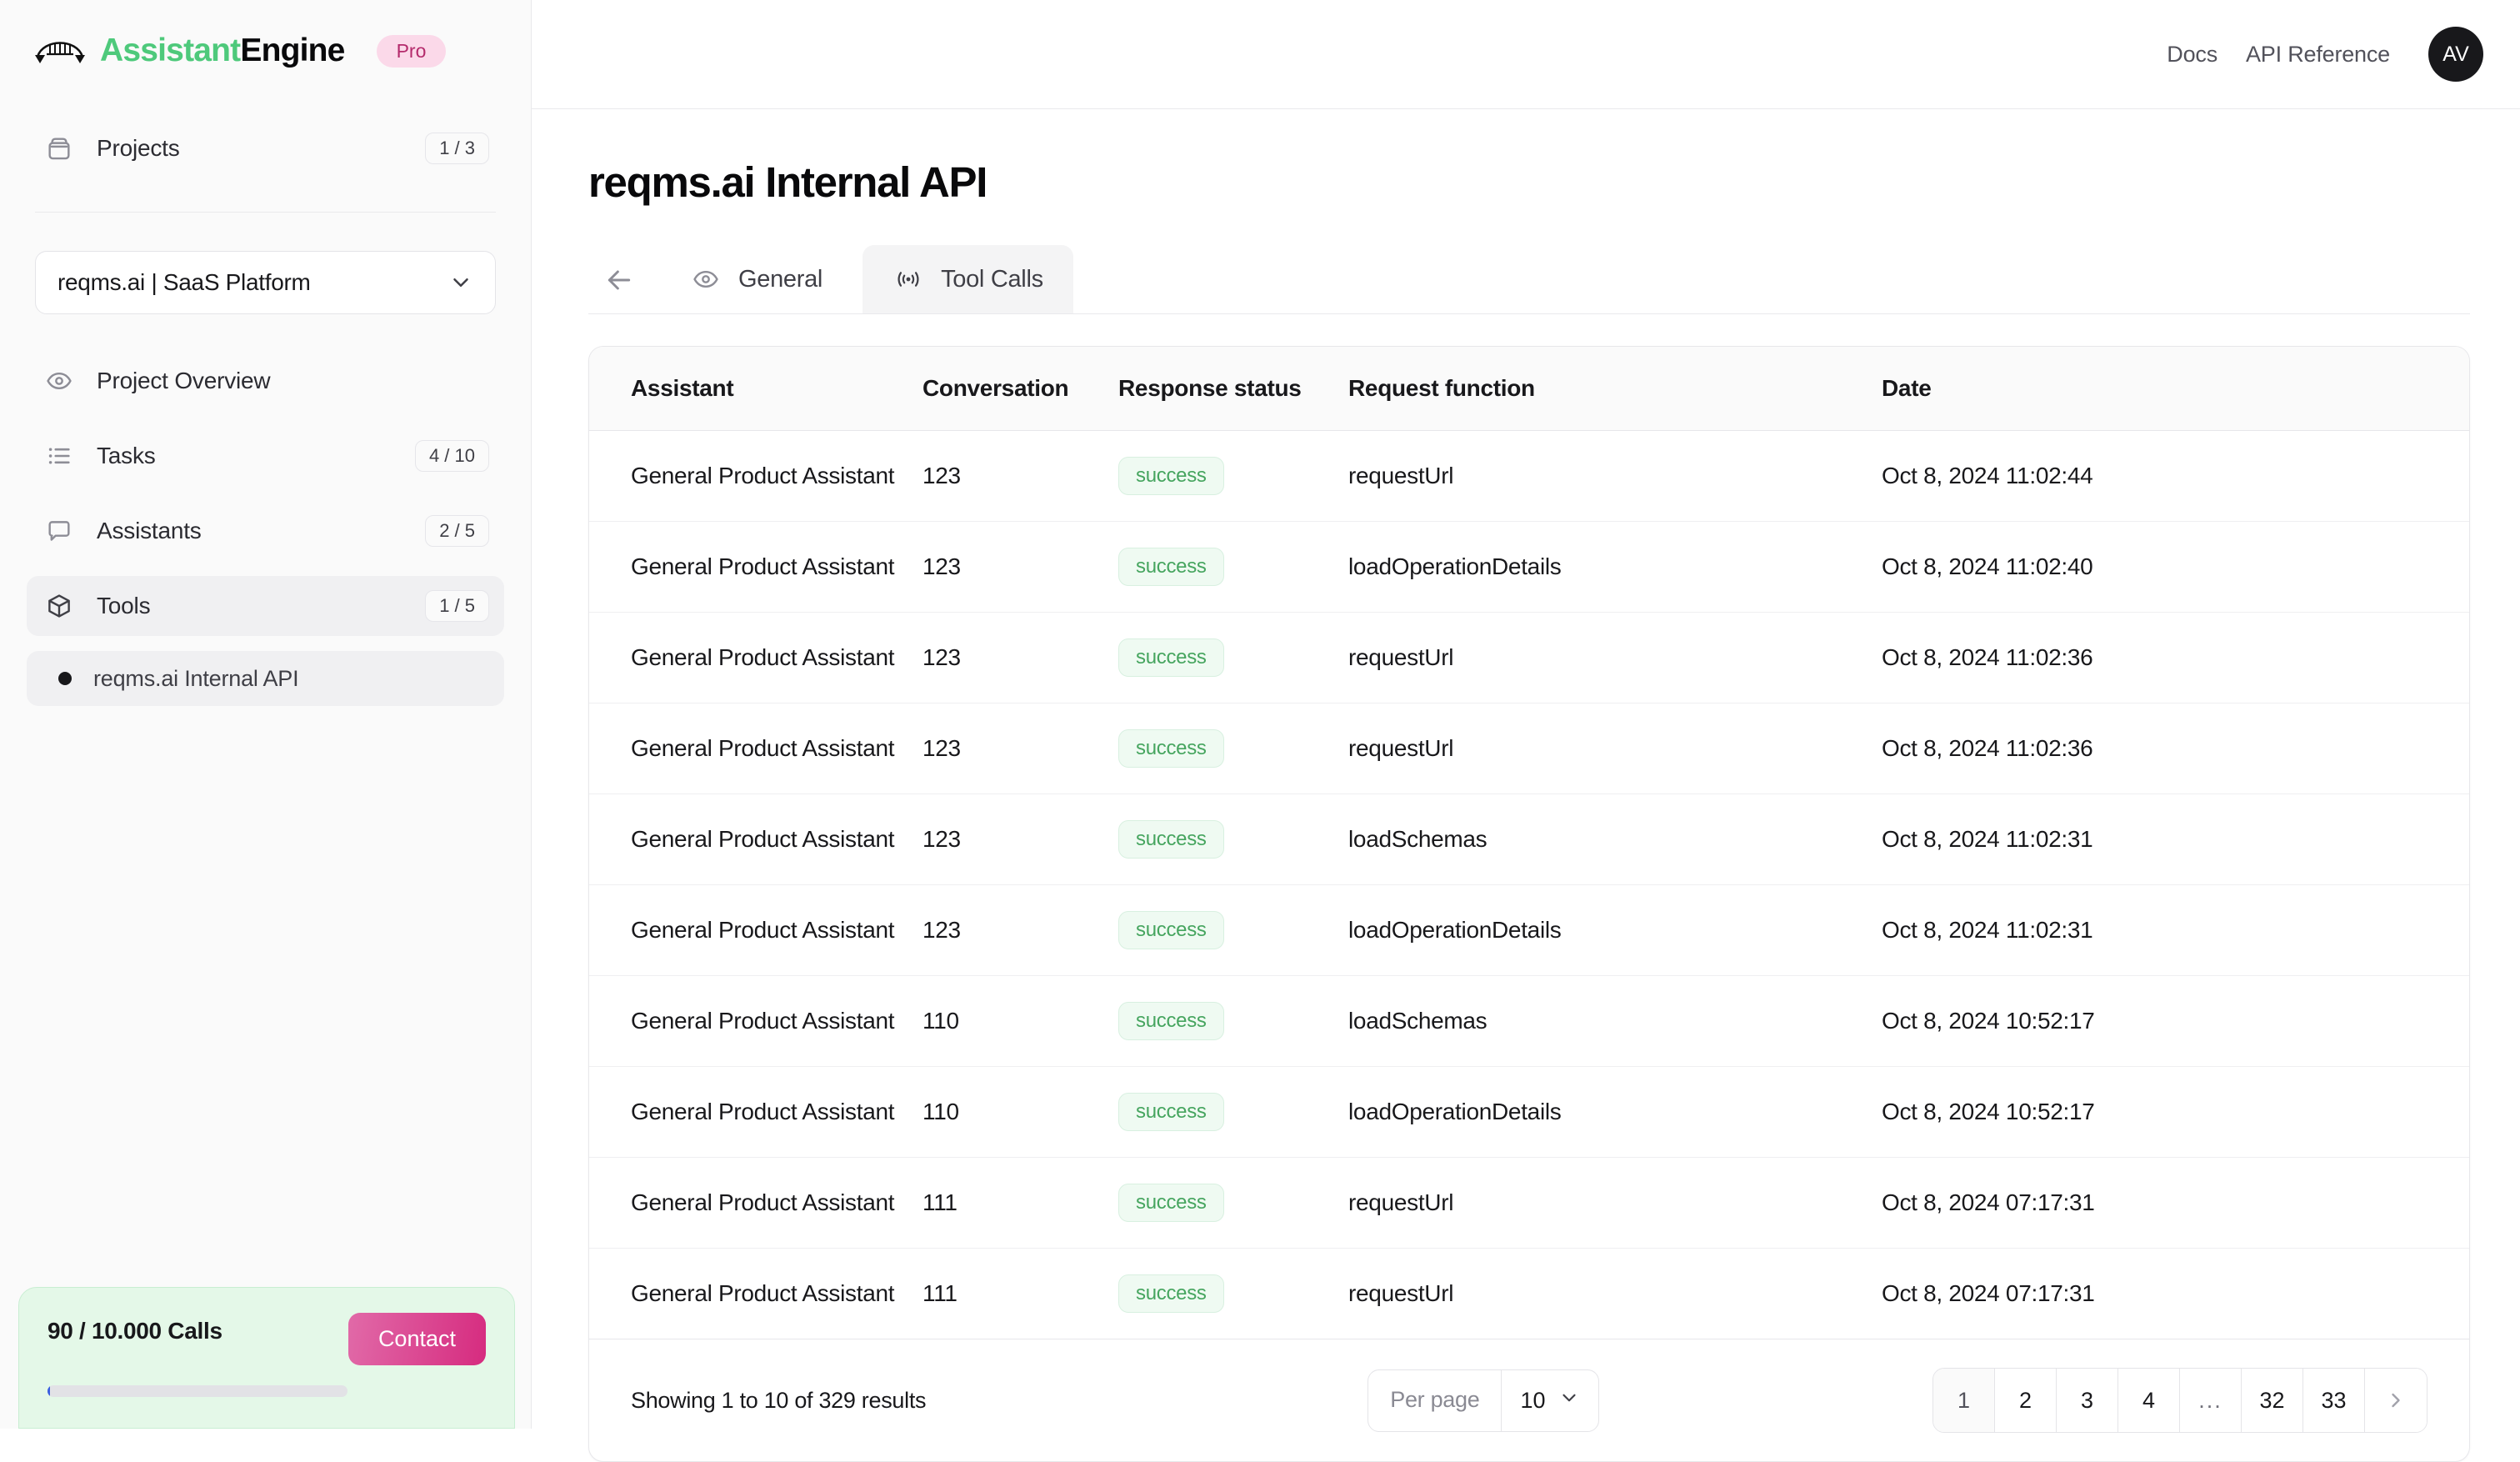 The width and height of the screenshot is (2520, 1462). What do you see at coordinates (1020, 1294) in the screenshot?
I see `cell-conversation: 111` at bounding box center [1020, 1294].